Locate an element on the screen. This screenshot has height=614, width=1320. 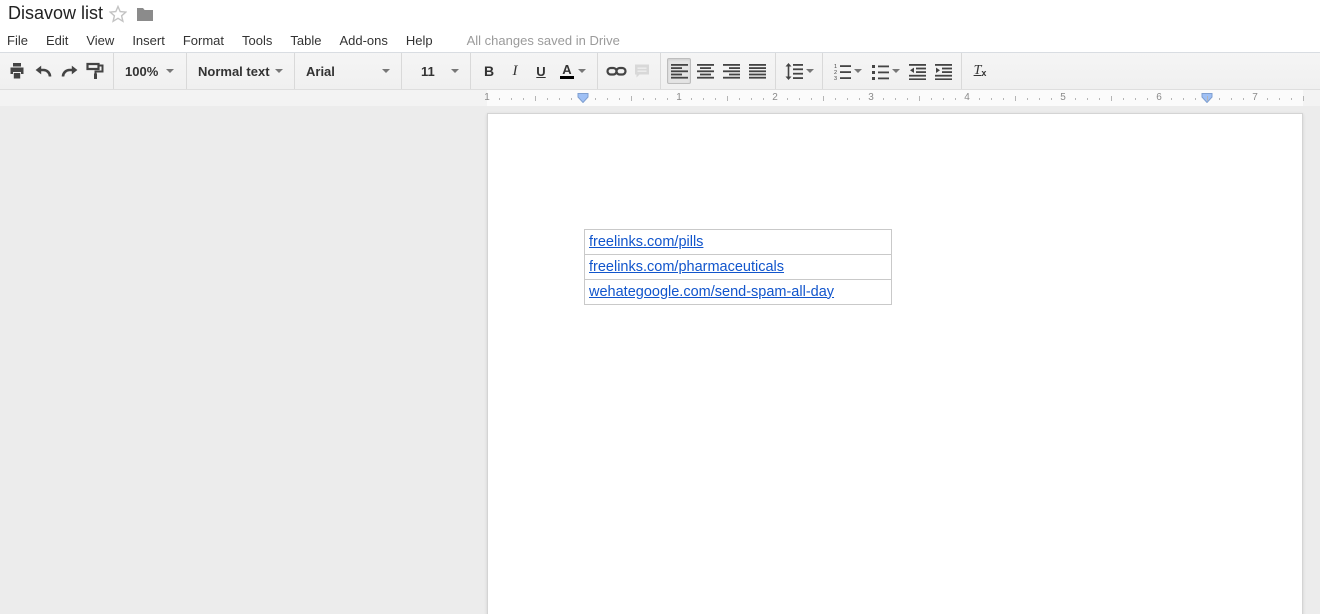
table-row: freelinks.com/pills is located at coordinates (738, 242).